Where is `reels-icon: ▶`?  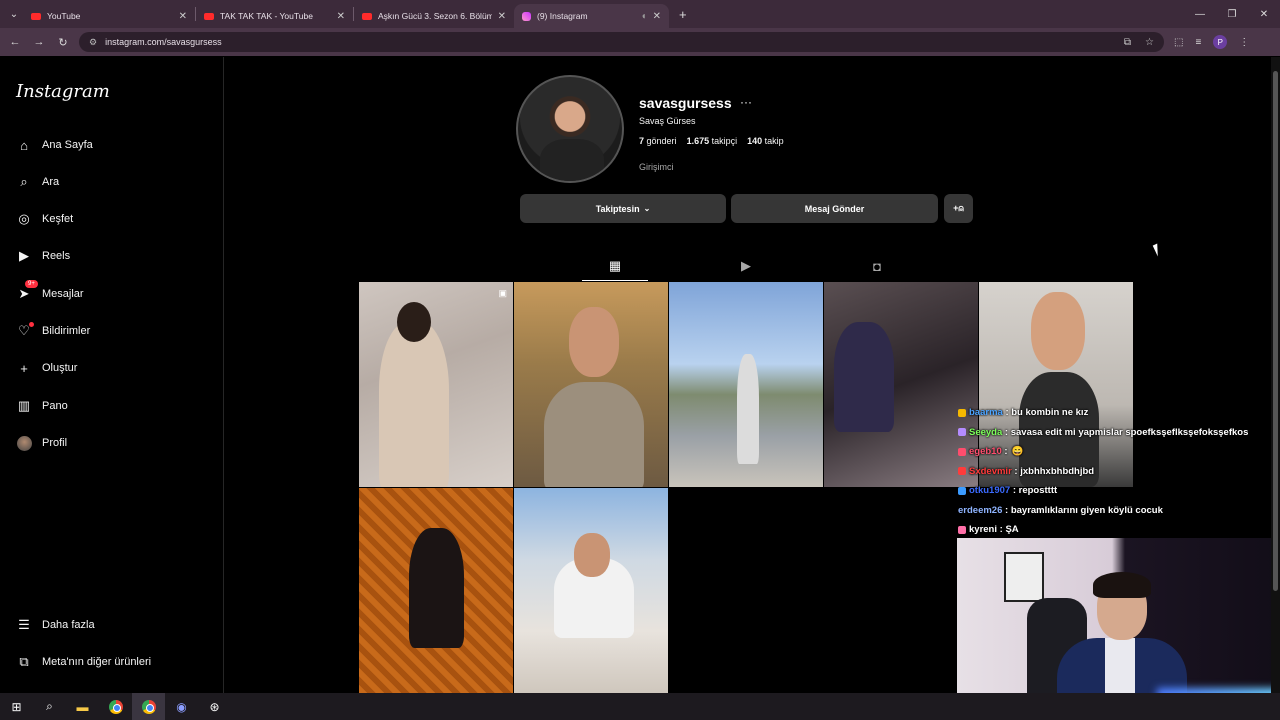 reels-icon: ▶ is located at coordinates (24, 255).